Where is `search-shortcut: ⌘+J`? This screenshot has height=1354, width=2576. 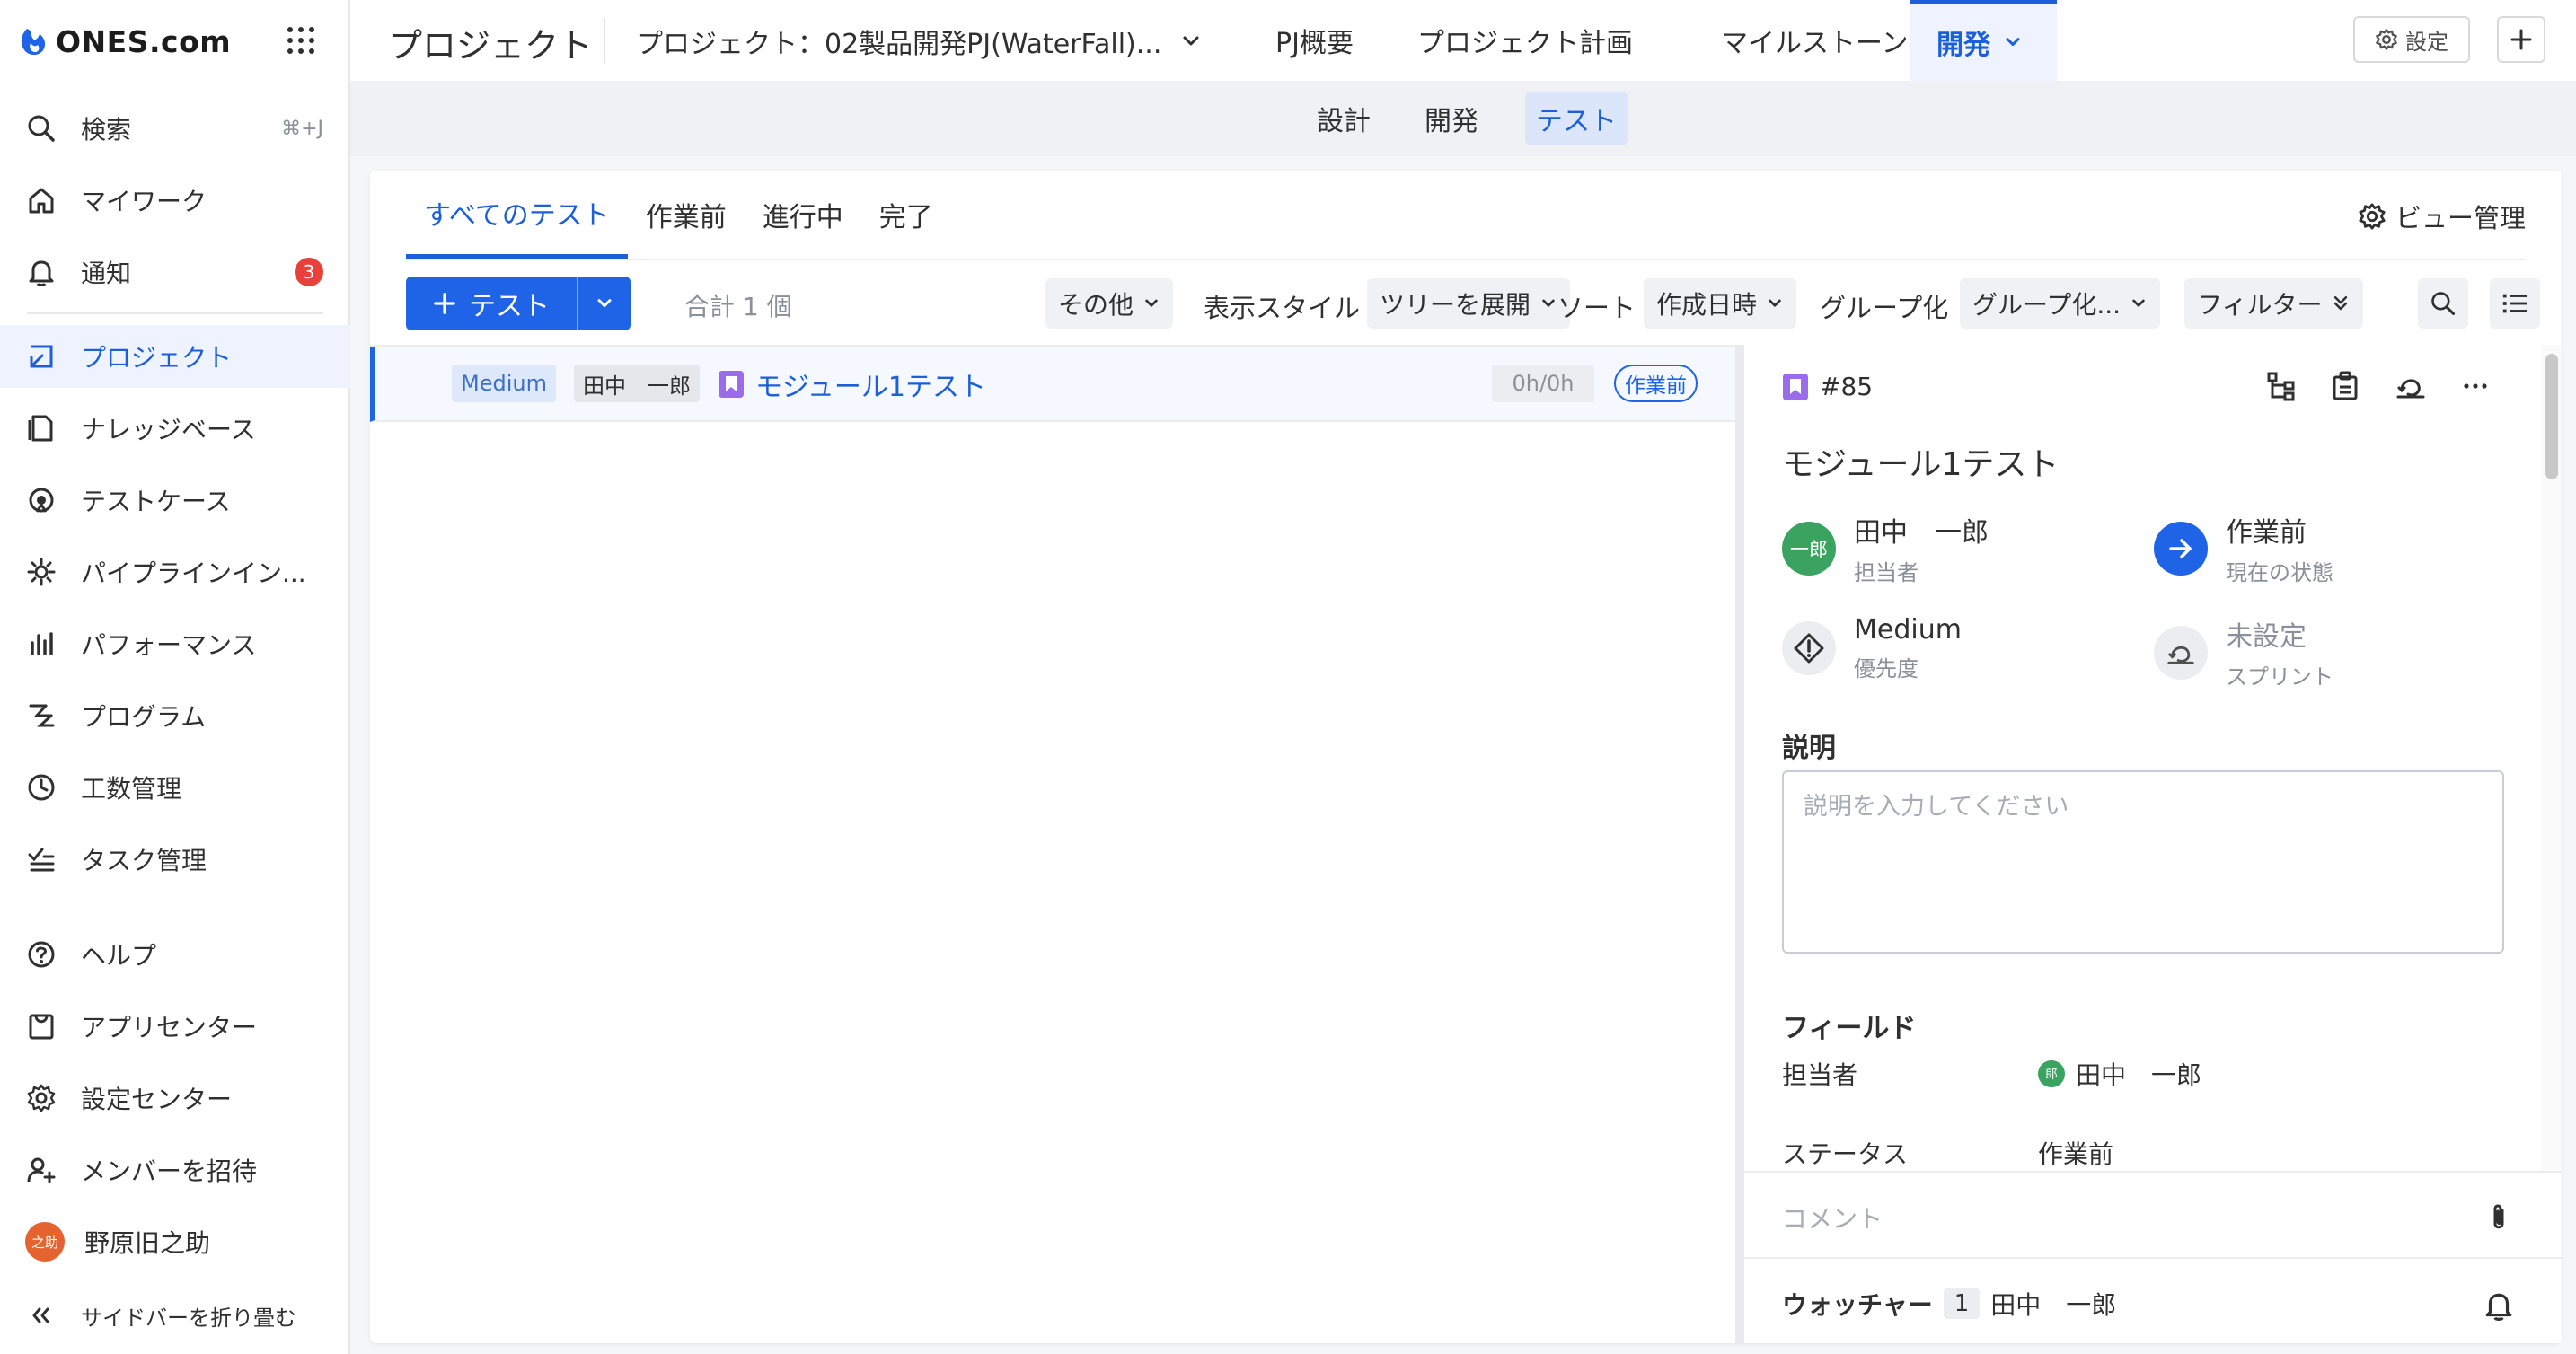
search-shortcut: ⌘+J is located at coordinates (302, 128).